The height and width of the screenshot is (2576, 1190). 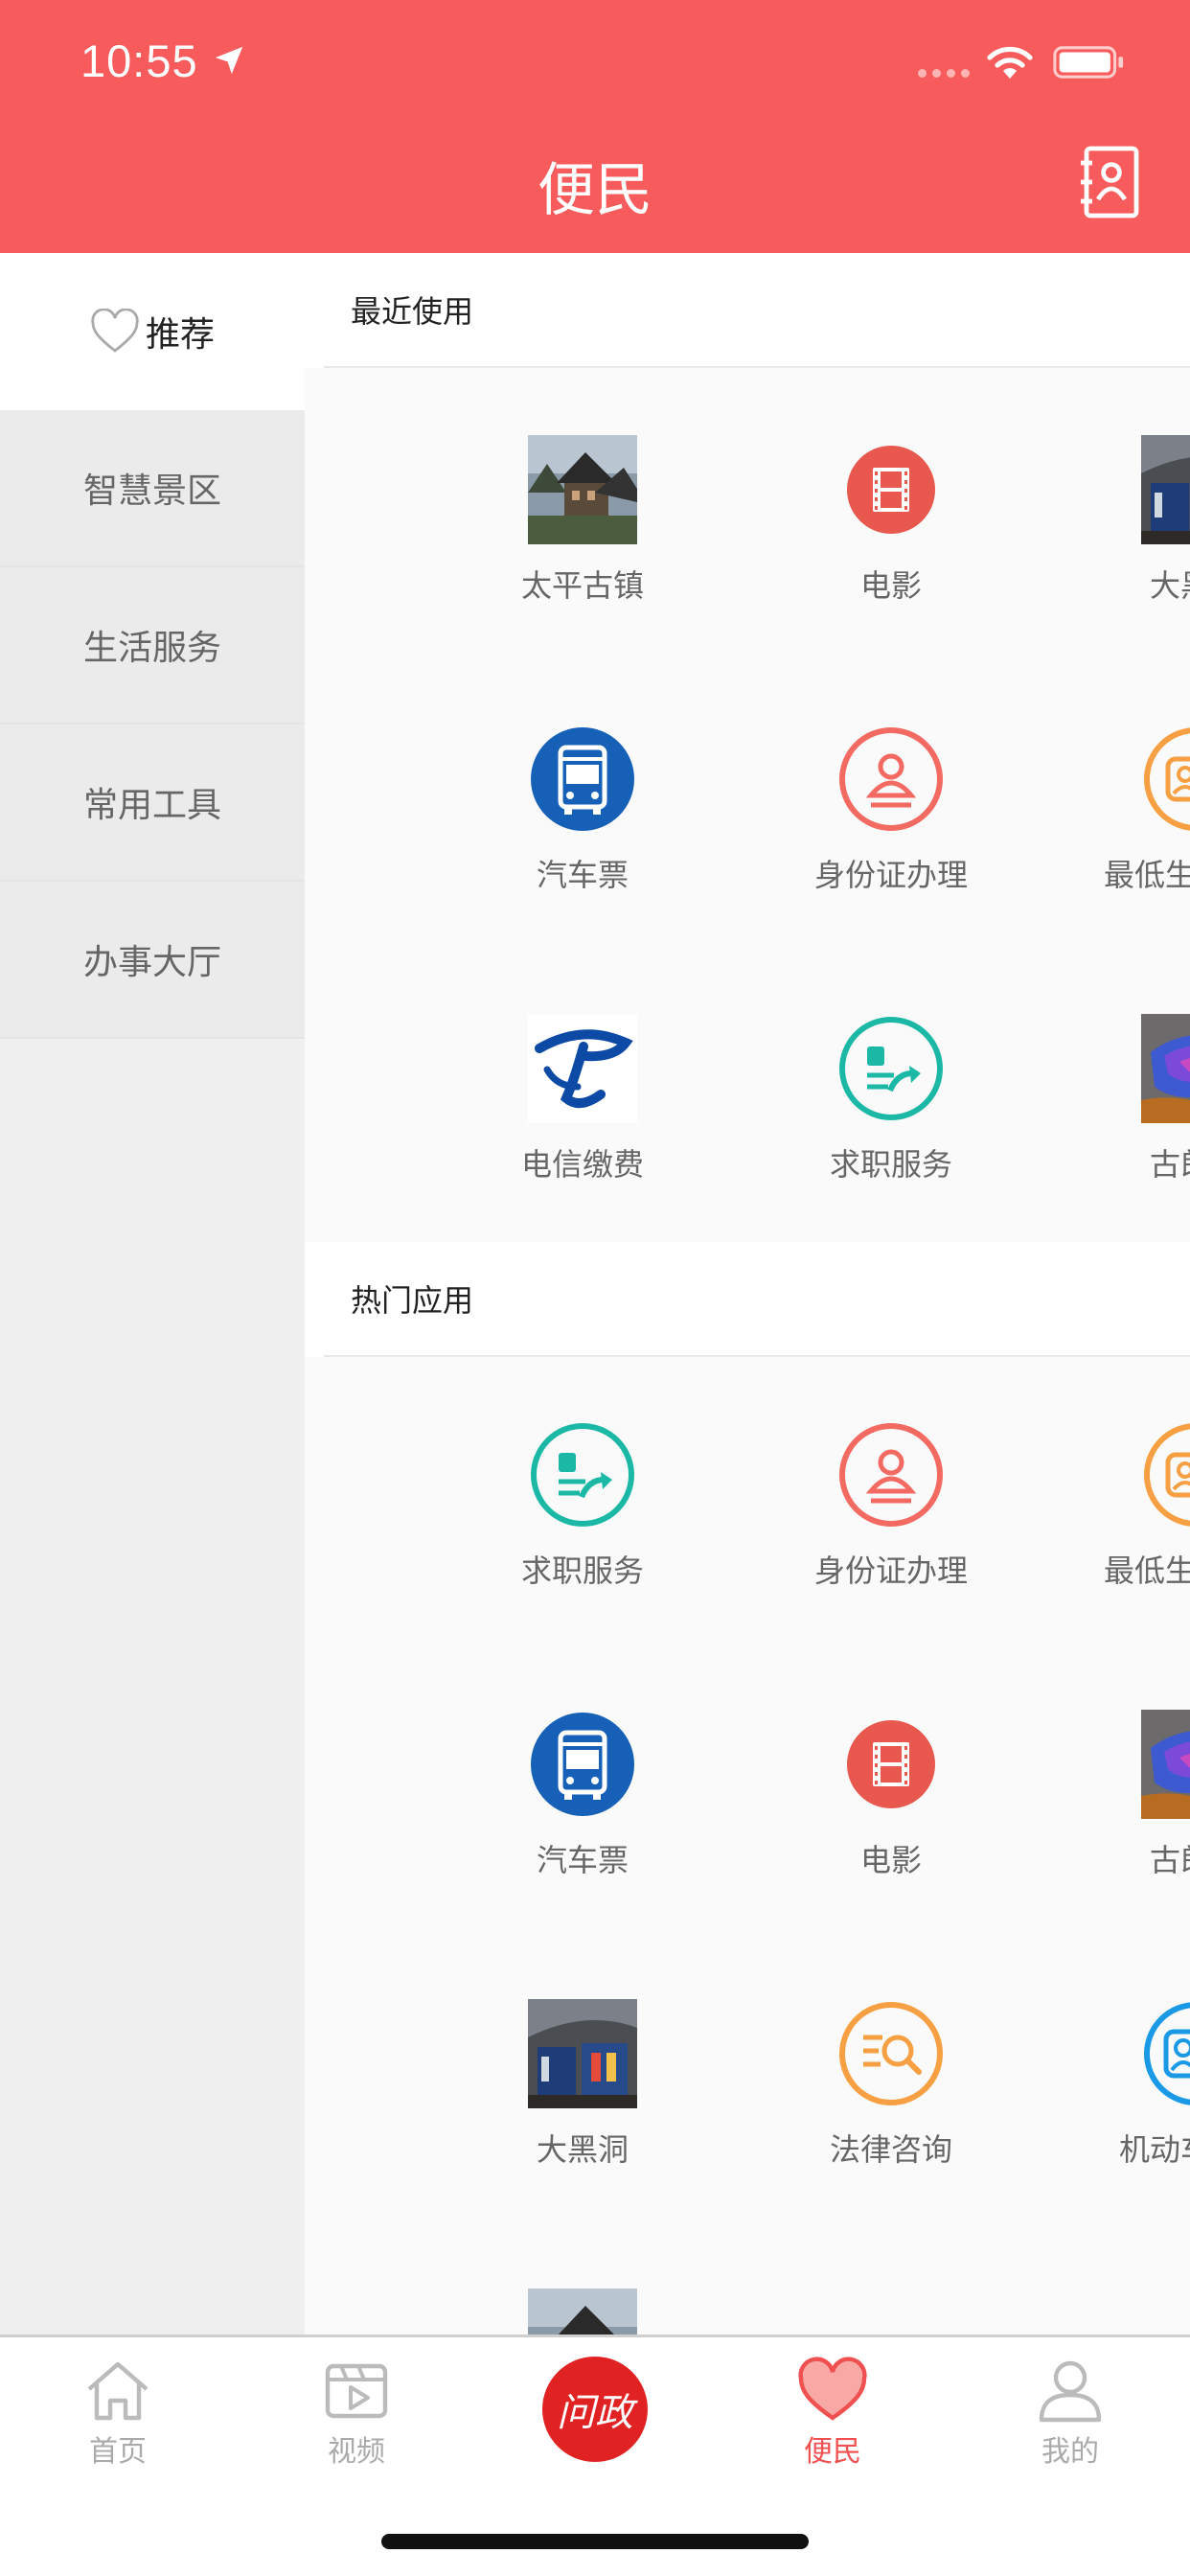 What do you see at coordinates (115, 331) in the screenshot?
I see `heart-outline-icon` at bounding box center [115, 331].